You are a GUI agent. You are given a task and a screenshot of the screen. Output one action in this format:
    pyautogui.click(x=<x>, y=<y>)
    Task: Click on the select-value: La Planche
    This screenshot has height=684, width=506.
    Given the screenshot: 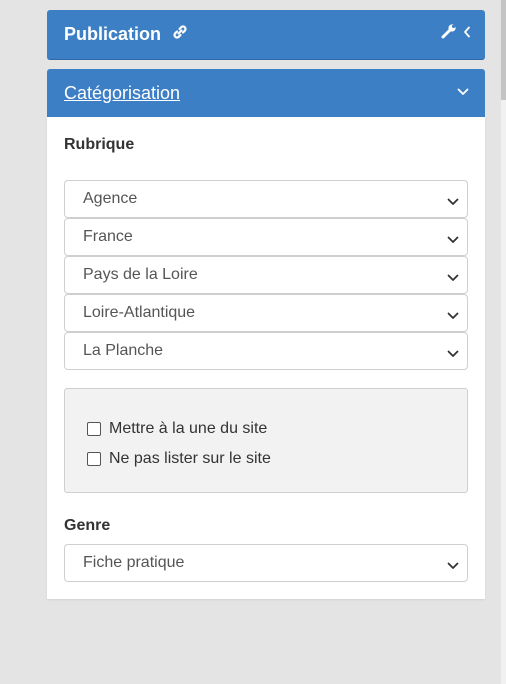 What is the action you would take?
    pyautogui.click(x=123, y=350)
    